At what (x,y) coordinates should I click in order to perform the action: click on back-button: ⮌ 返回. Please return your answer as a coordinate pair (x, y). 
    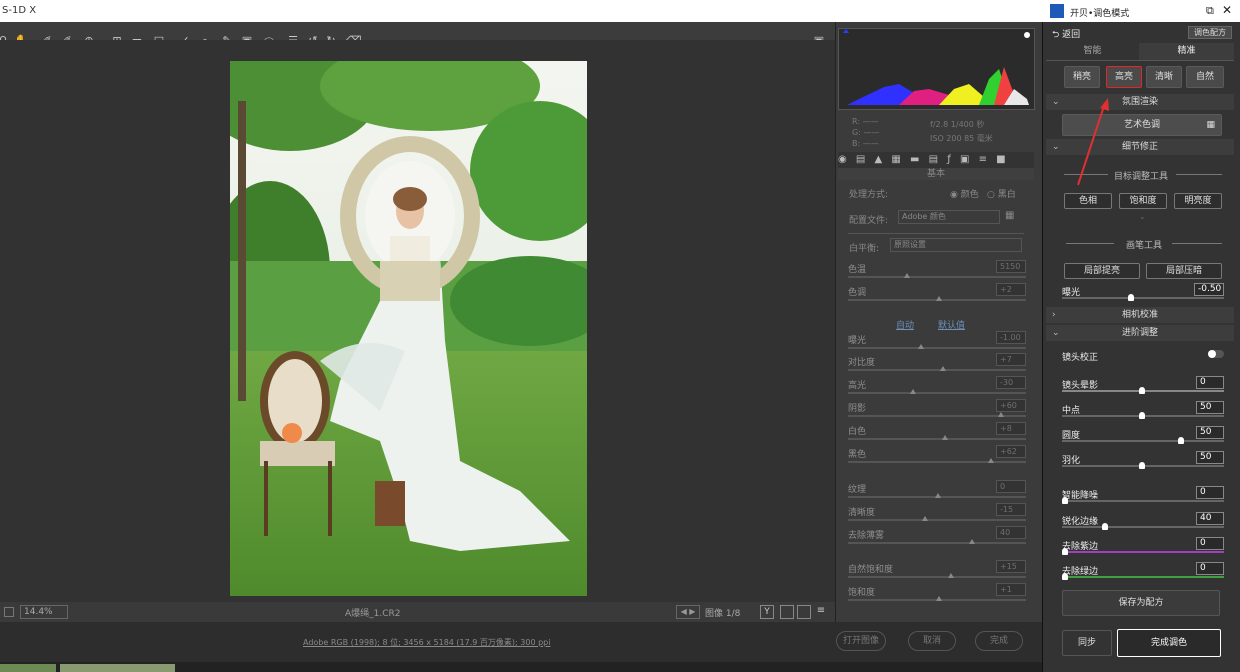
    Looking at the image, I should click on (1066, 35).